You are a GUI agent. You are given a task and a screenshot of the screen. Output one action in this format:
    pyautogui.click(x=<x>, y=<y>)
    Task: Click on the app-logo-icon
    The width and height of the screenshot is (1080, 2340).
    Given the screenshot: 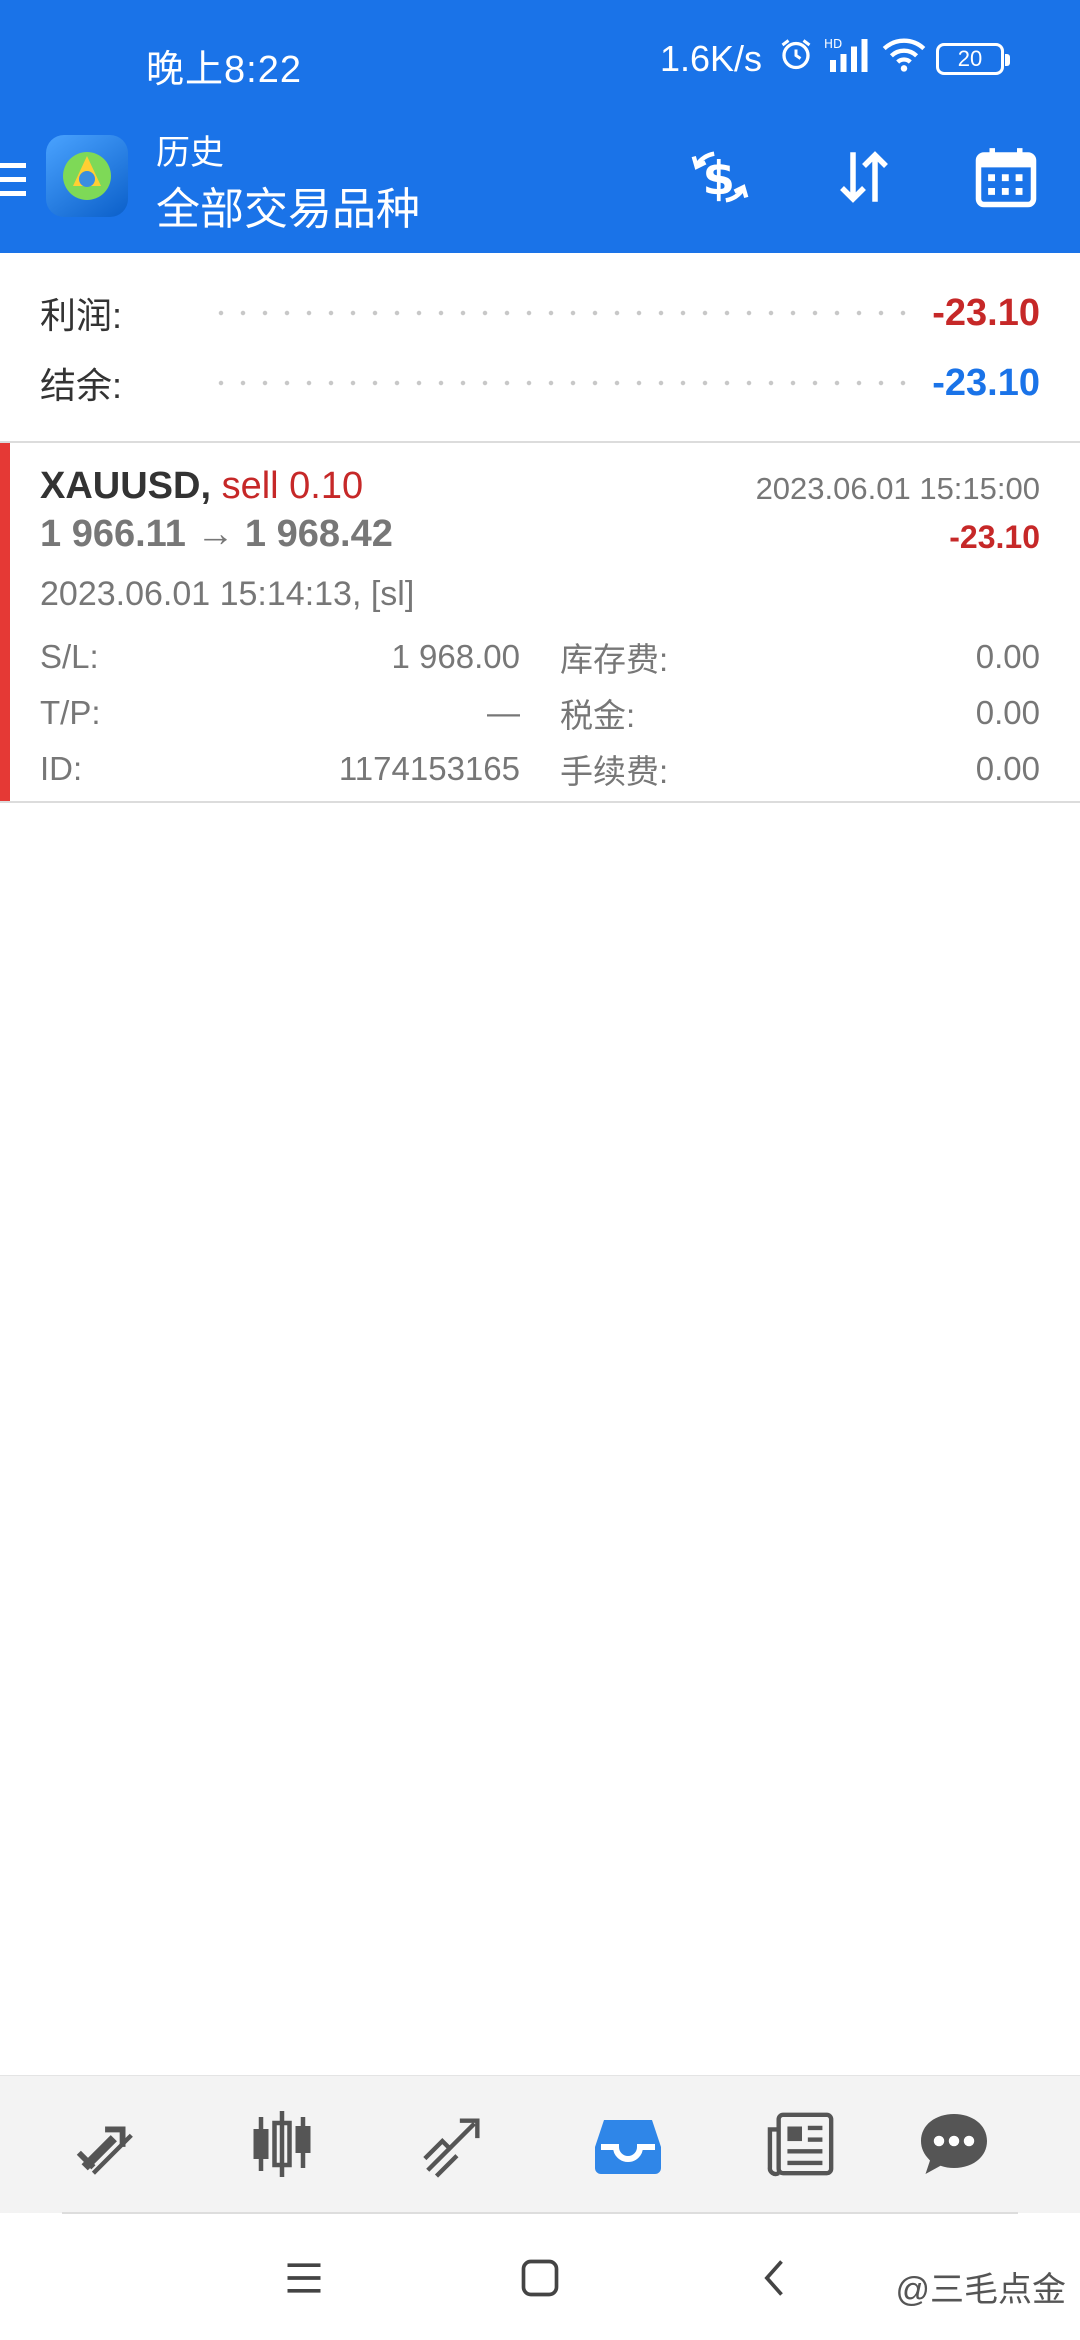 What is the action you would take?
    pyautogui.click(x=87, y=176)
    